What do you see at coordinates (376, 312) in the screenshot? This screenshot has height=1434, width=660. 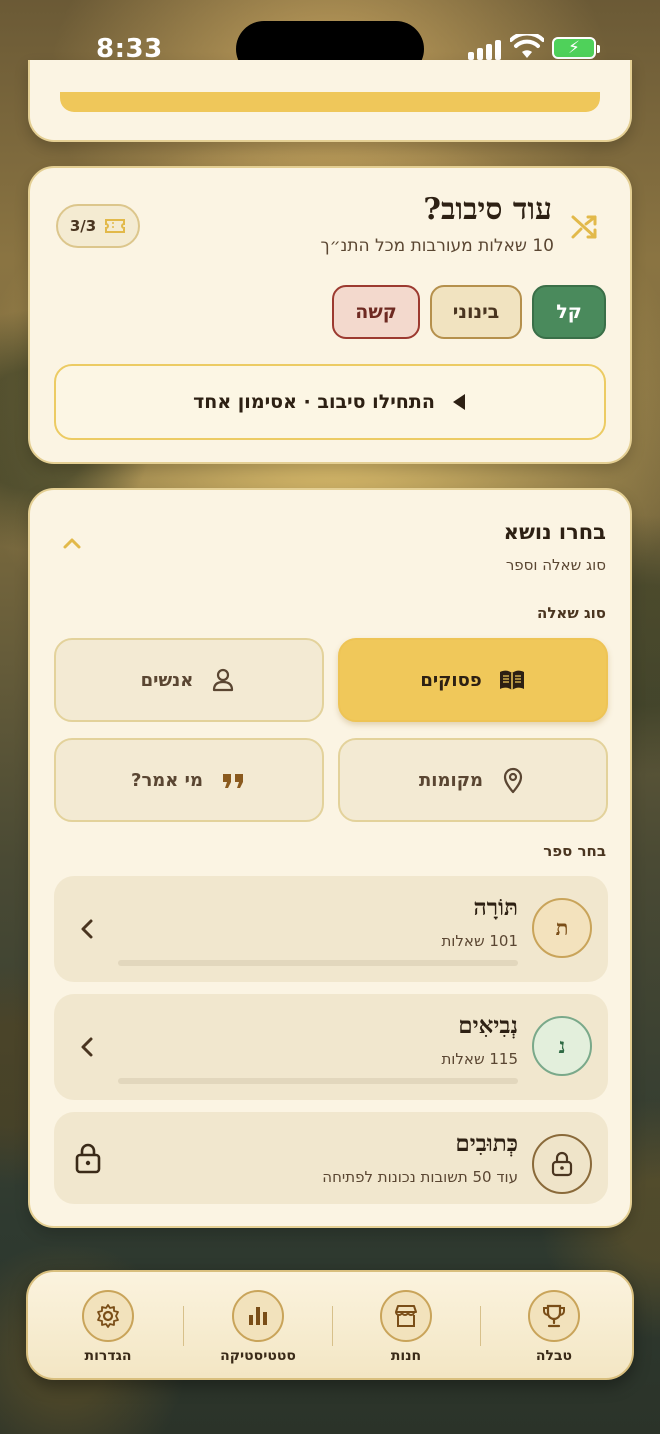 I see `difficulty-hard-button: קשה` at bounding box center [376, 312].